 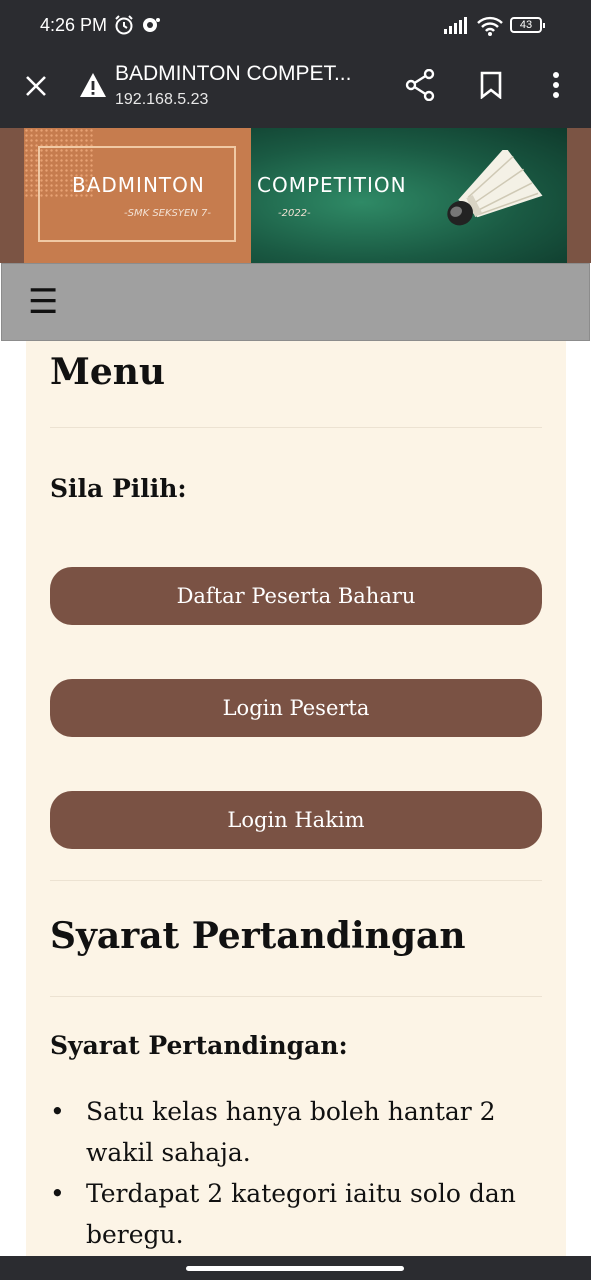 I want to click on system-nav-bar, so click(x=295, y=1268).